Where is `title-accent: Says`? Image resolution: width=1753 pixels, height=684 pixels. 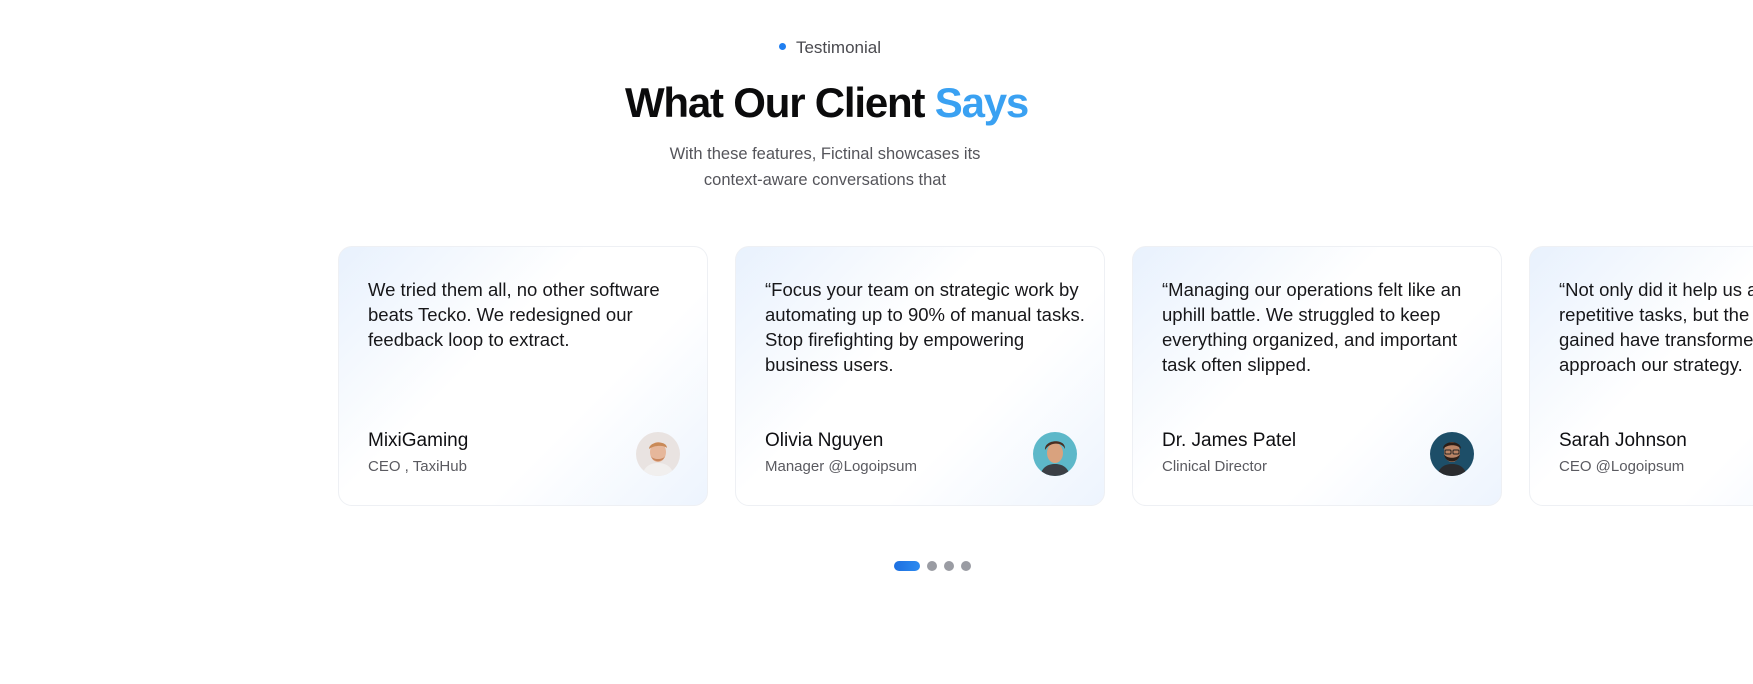
title-accent: Says is located at coordinates (982, 102).